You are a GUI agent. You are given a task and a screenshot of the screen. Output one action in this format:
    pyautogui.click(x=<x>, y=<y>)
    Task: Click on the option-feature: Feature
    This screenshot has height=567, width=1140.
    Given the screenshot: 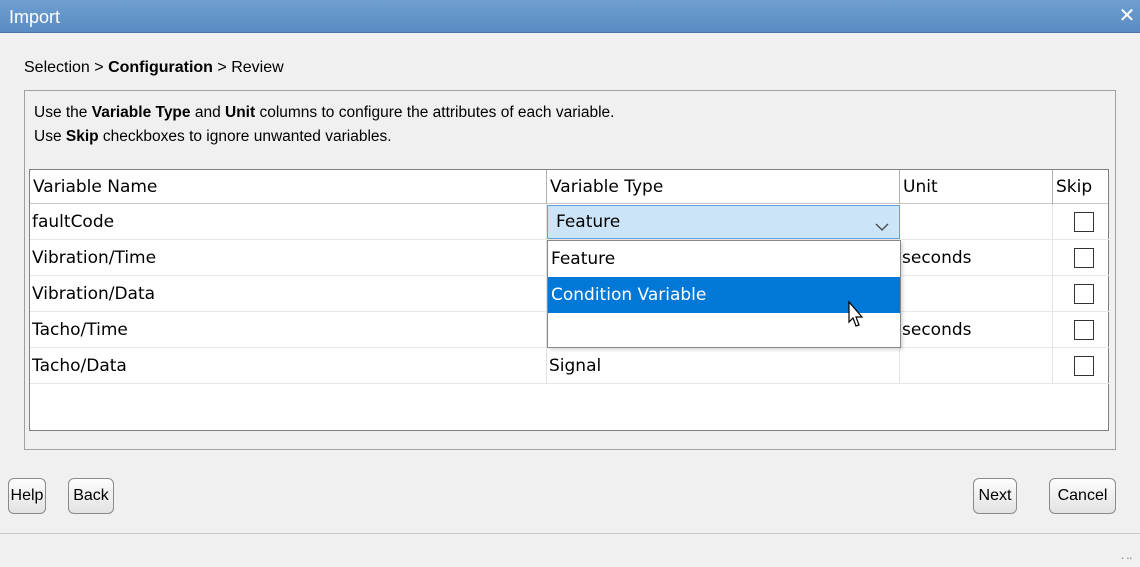 What is the action you would take?
    pyautogui.click(x=724, y=259)
    